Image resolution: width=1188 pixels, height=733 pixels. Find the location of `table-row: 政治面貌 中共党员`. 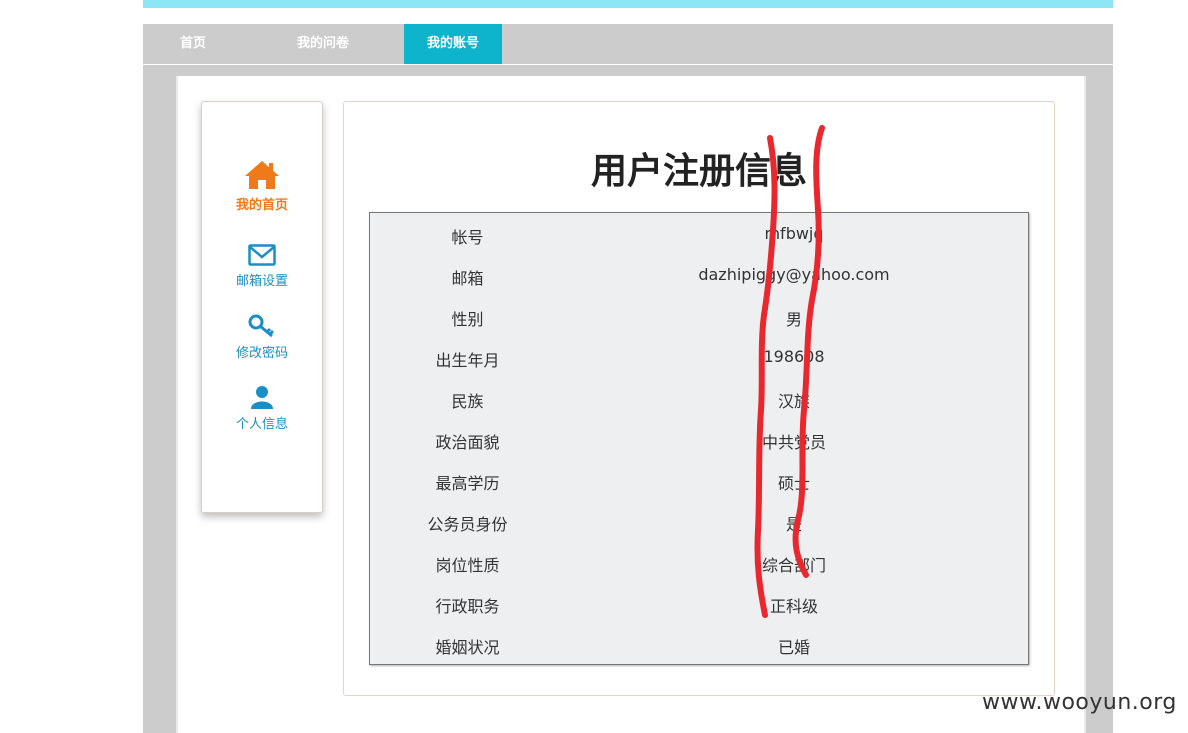

table-row: 政治面貌 中共党员 is located at coordinates (699, 449).